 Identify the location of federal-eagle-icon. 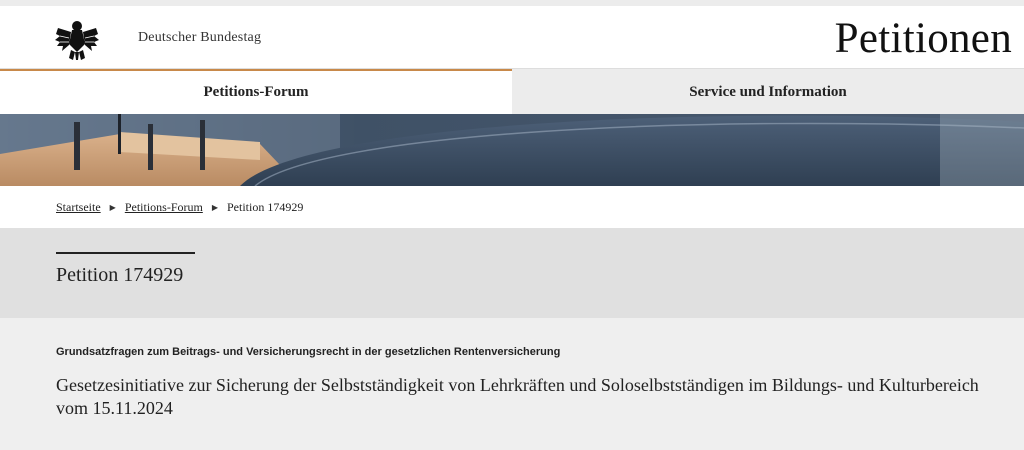
(77, 40).